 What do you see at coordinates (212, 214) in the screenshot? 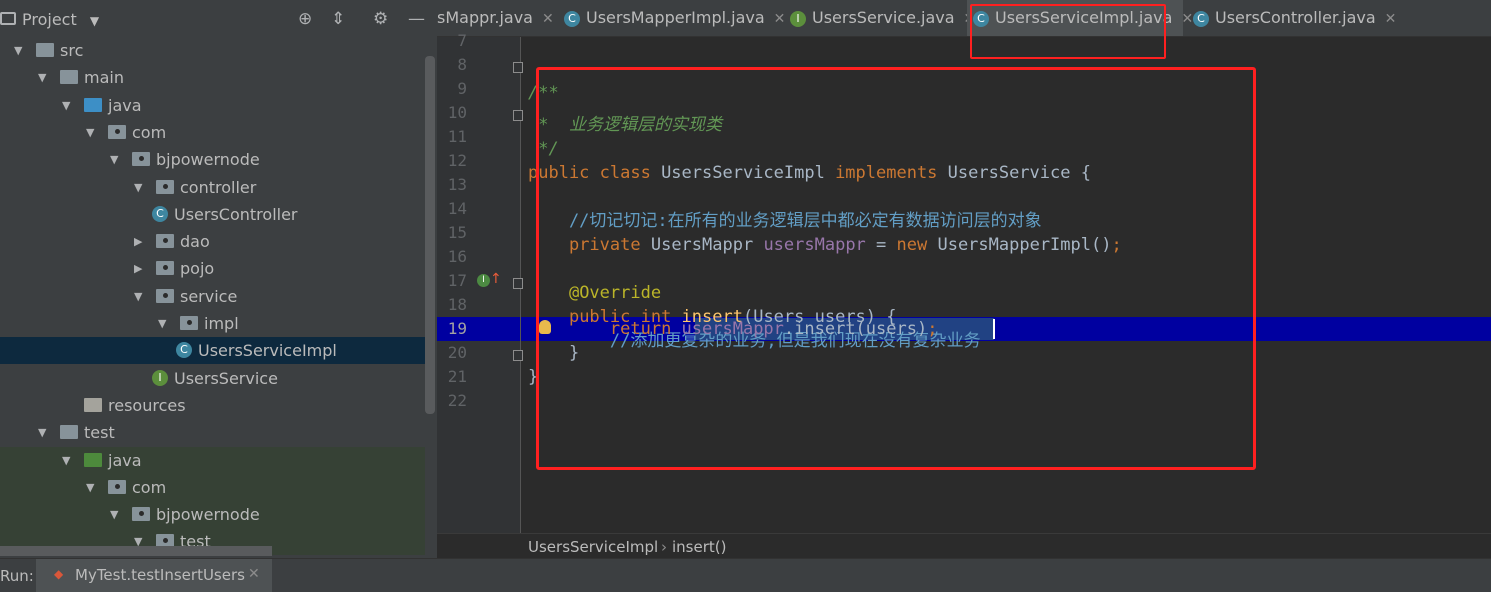
I see `tree-node-userscontroller: C UsersController` at bounding box center [212, 214].